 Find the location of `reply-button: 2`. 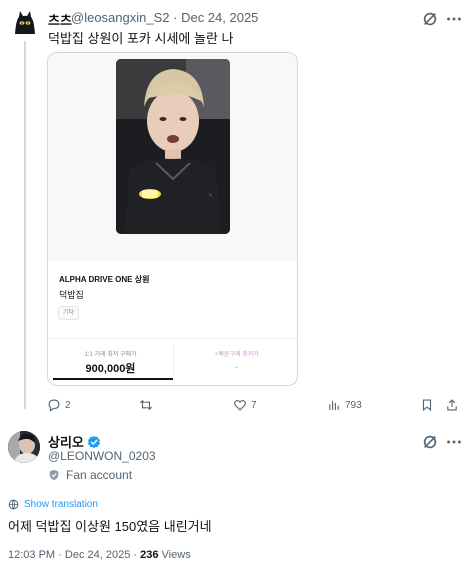

reply-button: 2 is located at coordinates (59, 405).